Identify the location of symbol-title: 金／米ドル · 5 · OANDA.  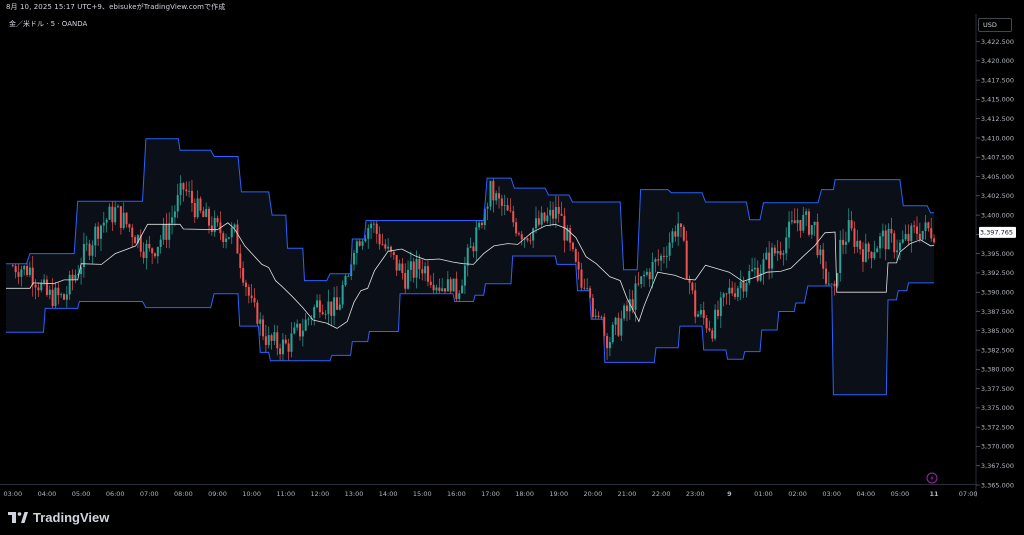
(48, 24).